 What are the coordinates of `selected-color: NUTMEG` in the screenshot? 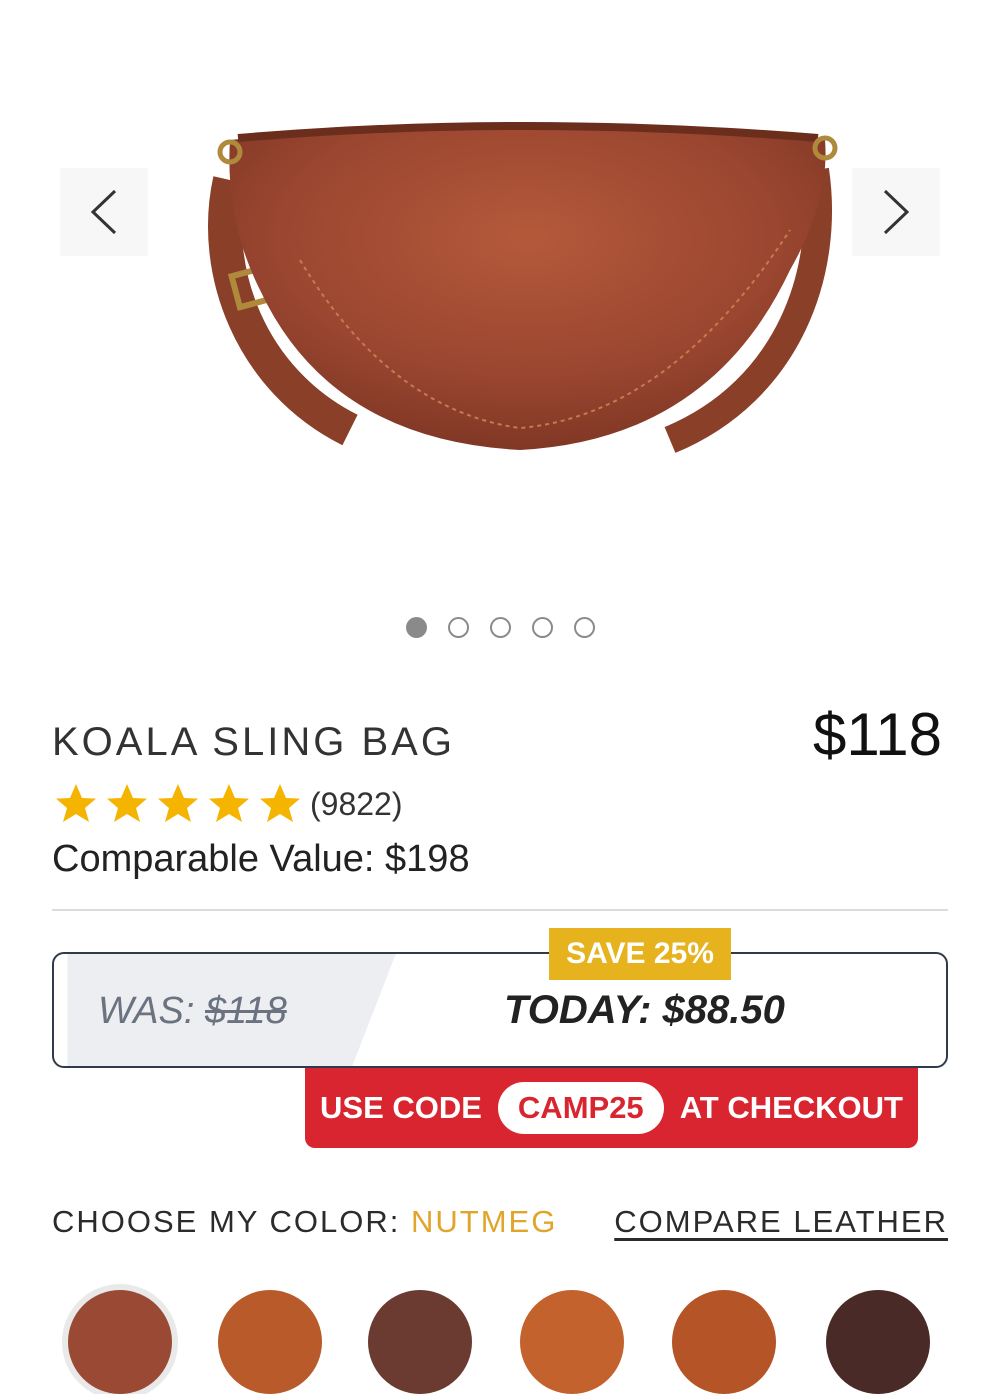 It's located at (484, 1221).